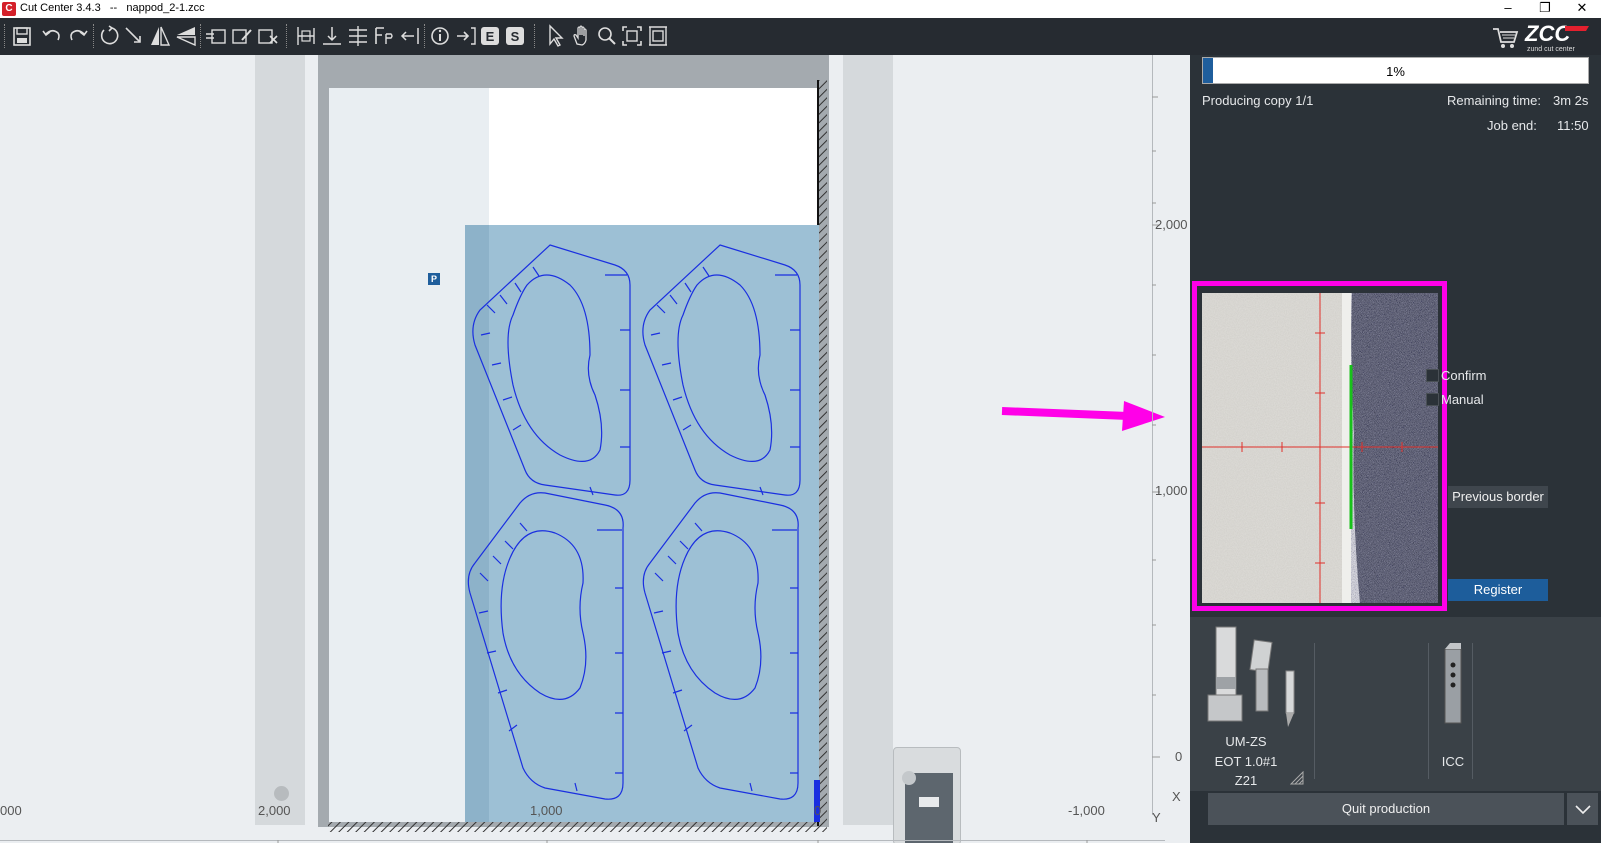  Describe the element at coordinates (1086, 810) in the screenshot. I see `x-tick-label: -1,000` at that location.